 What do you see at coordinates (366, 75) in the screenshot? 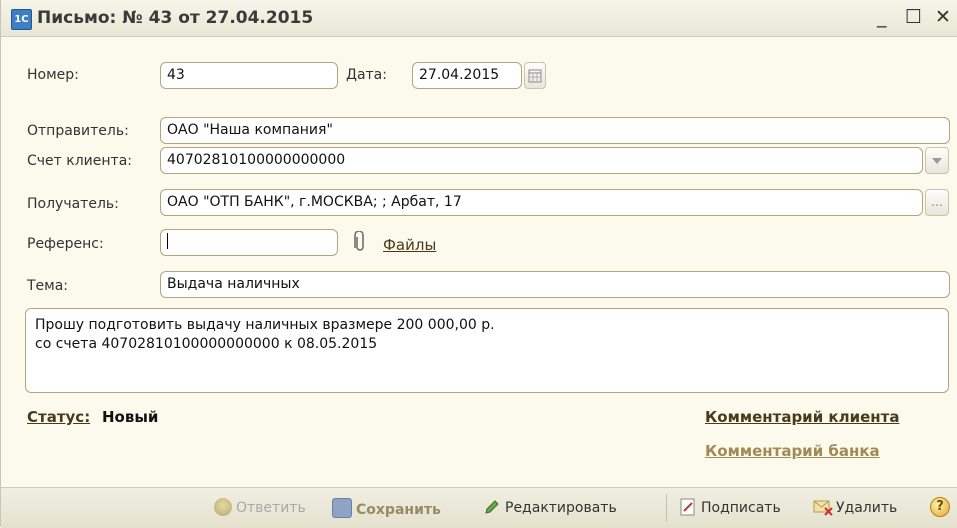
I see `date-label: Дата:` at bounding box center [366, 75].